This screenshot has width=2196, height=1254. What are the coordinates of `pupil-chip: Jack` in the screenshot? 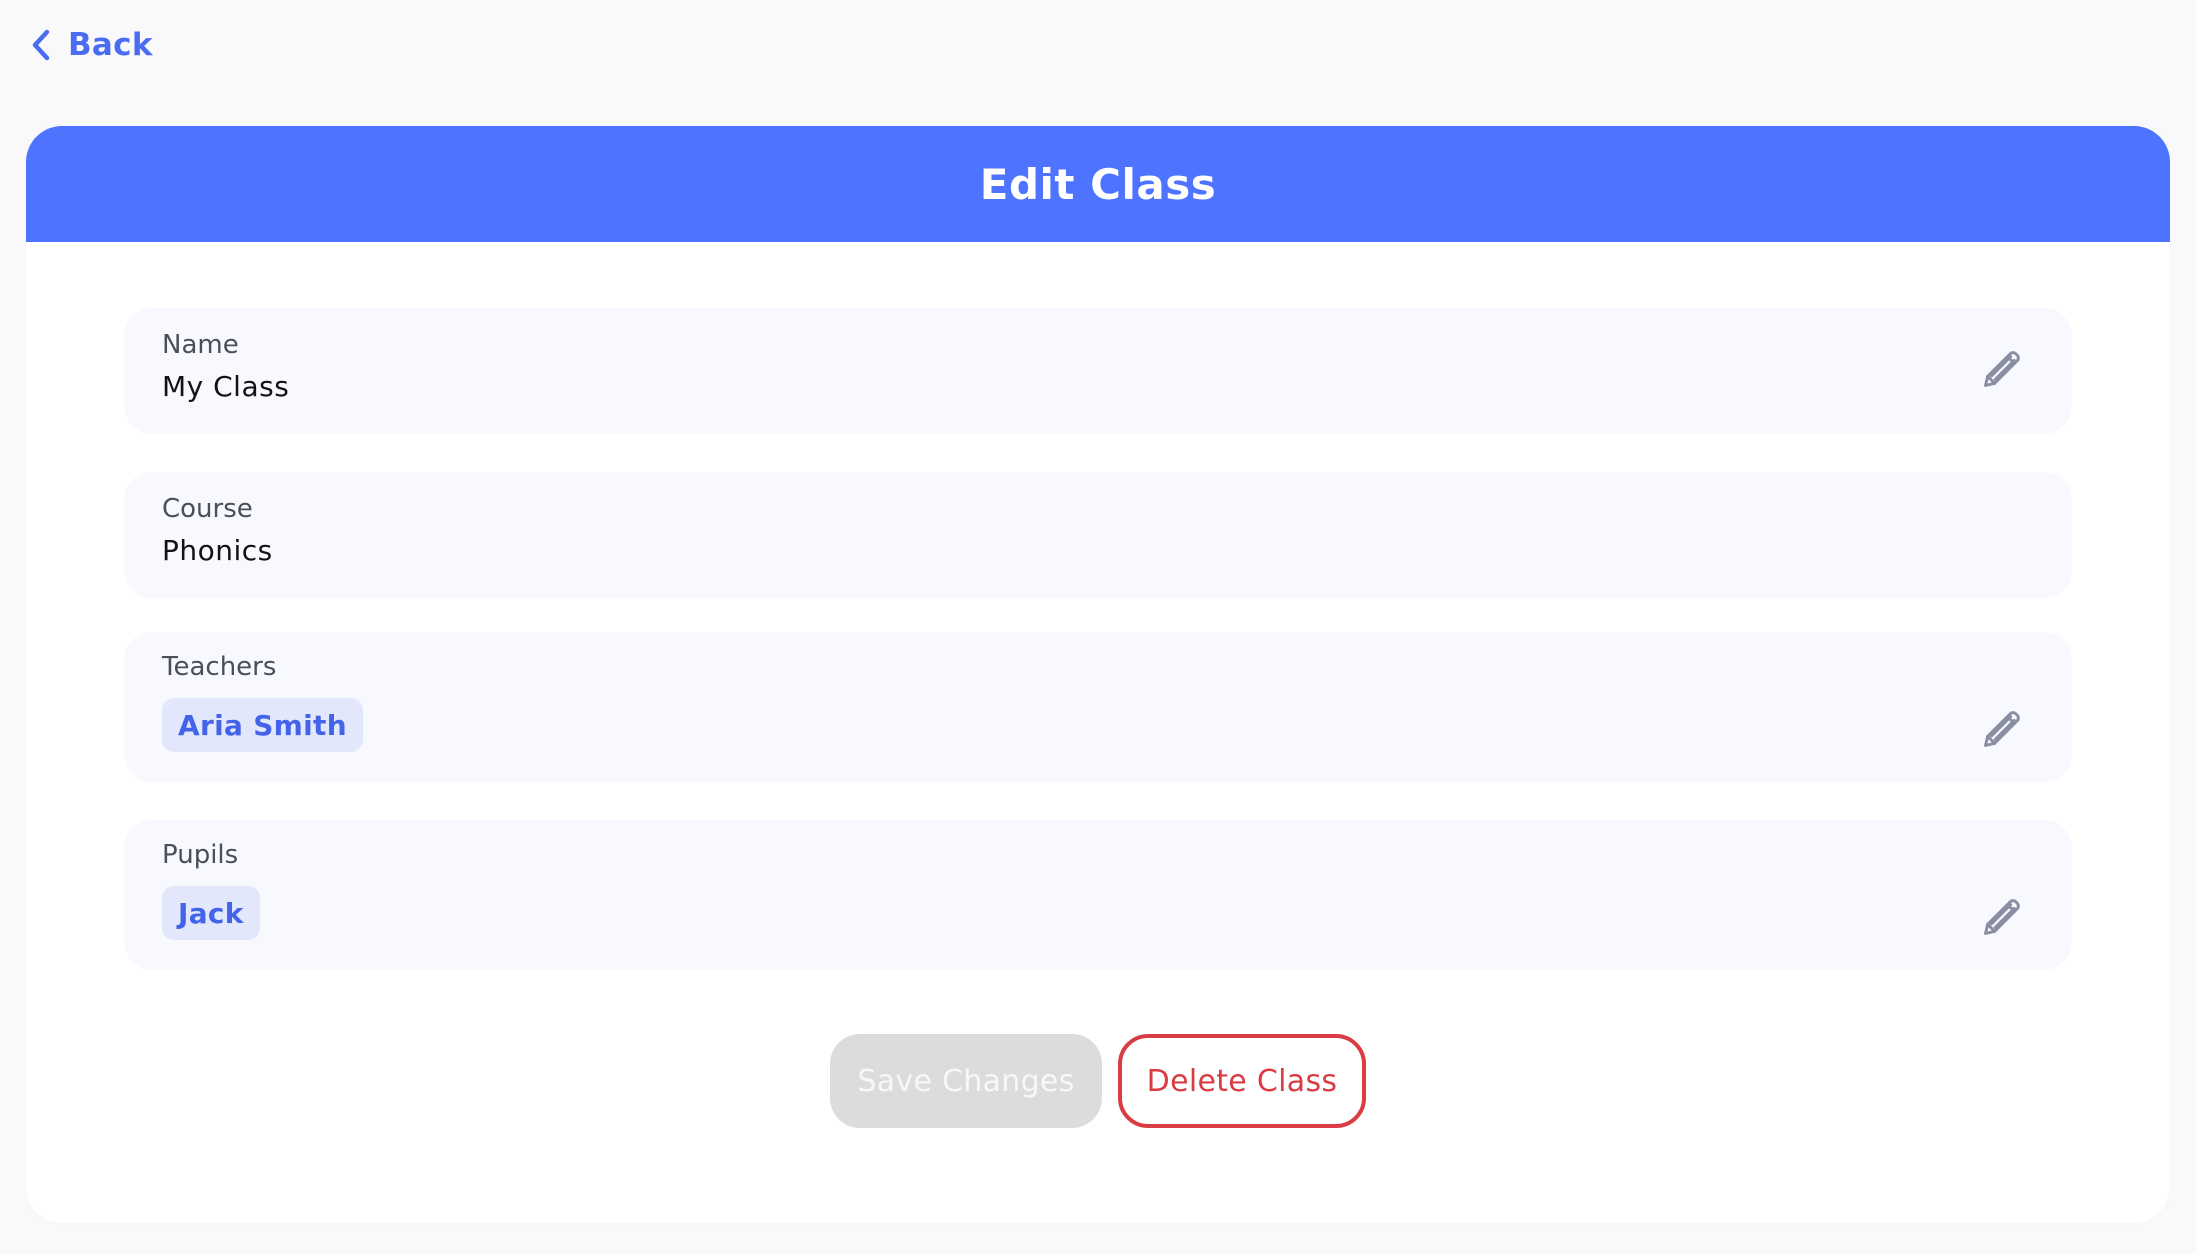 It's located at (211, 913).